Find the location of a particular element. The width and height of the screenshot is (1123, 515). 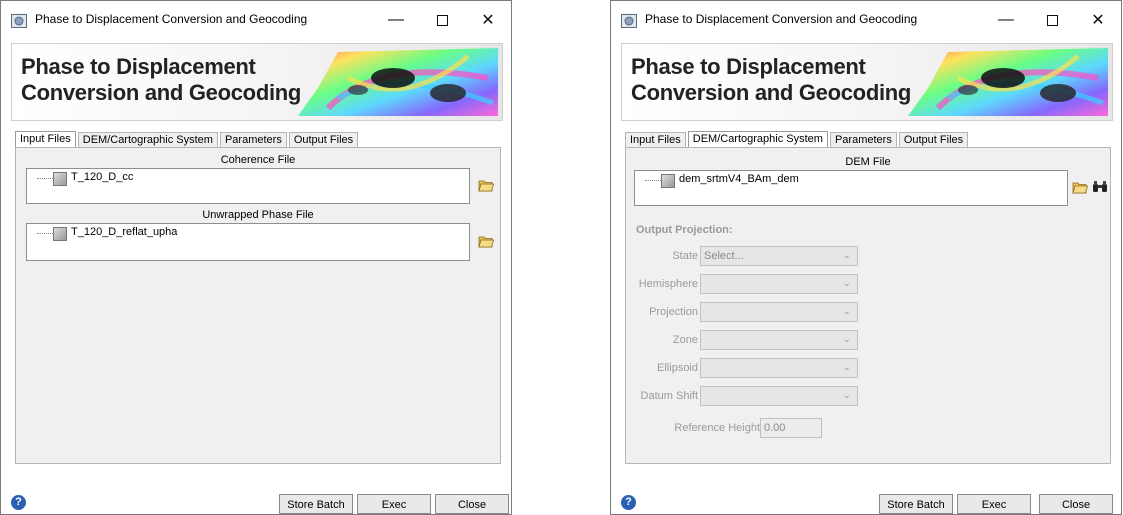

coherence-file-box: T_120_D_cc is located at coordinates (248, 186).